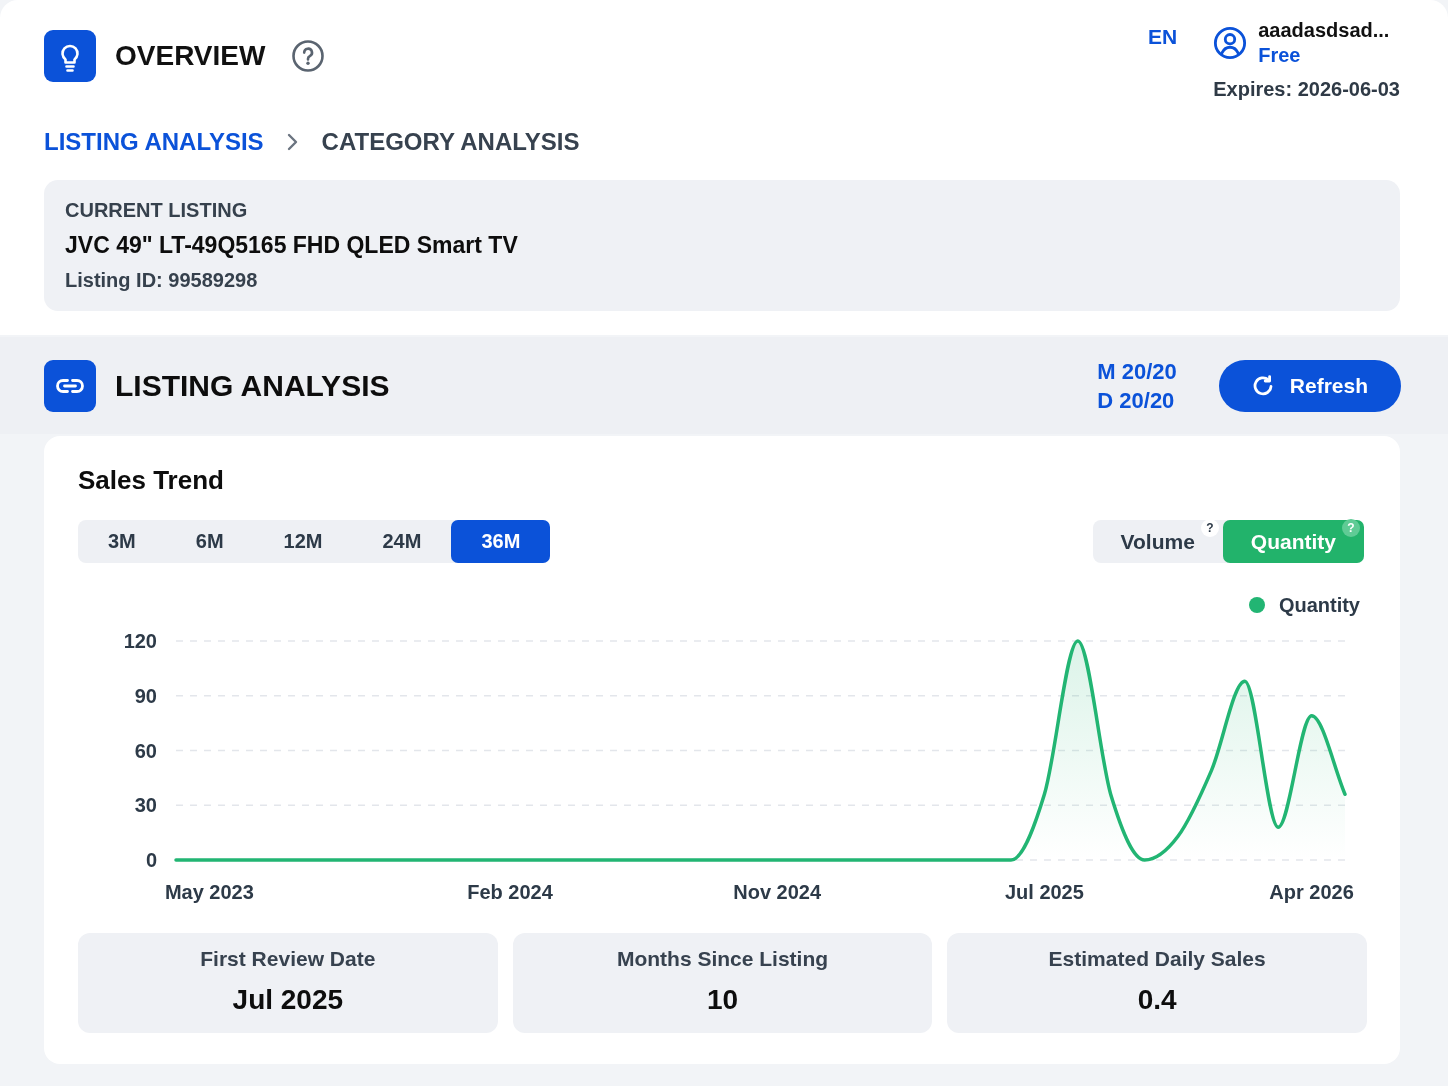 This screenshot has width=1448, height=1086. Describe the element at coordinates (145, 805) in the screenshot. I see `y-axis-label: 30` at that location.